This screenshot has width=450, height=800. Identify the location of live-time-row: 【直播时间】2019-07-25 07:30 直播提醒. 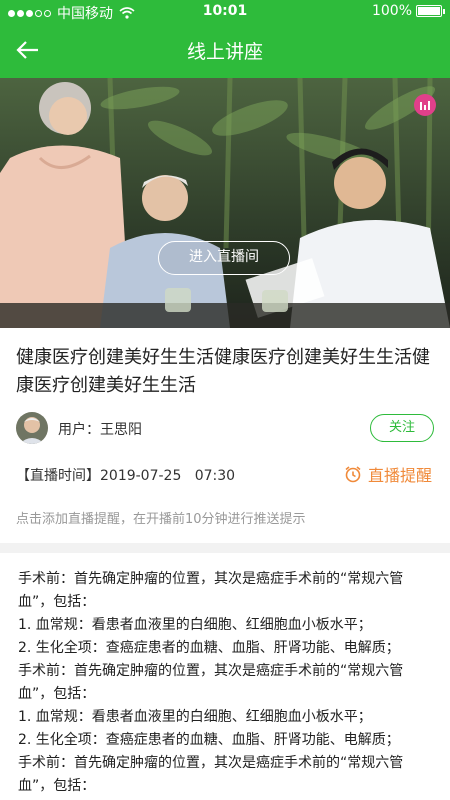
(225, 474).